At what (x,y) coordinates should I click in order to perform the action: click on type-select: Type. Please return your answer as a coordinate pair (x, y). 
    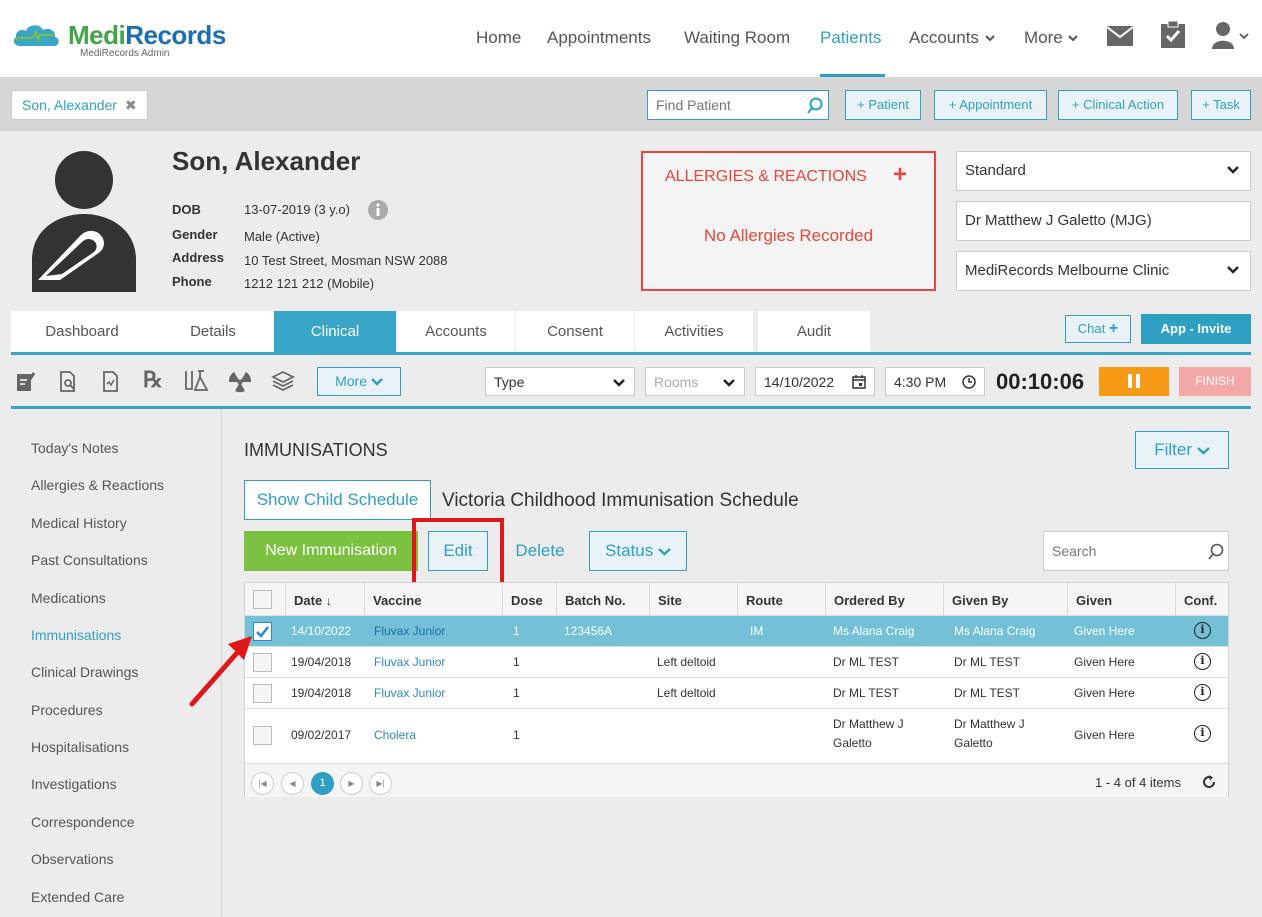
    Looking at the image, I should click on (560, 381).